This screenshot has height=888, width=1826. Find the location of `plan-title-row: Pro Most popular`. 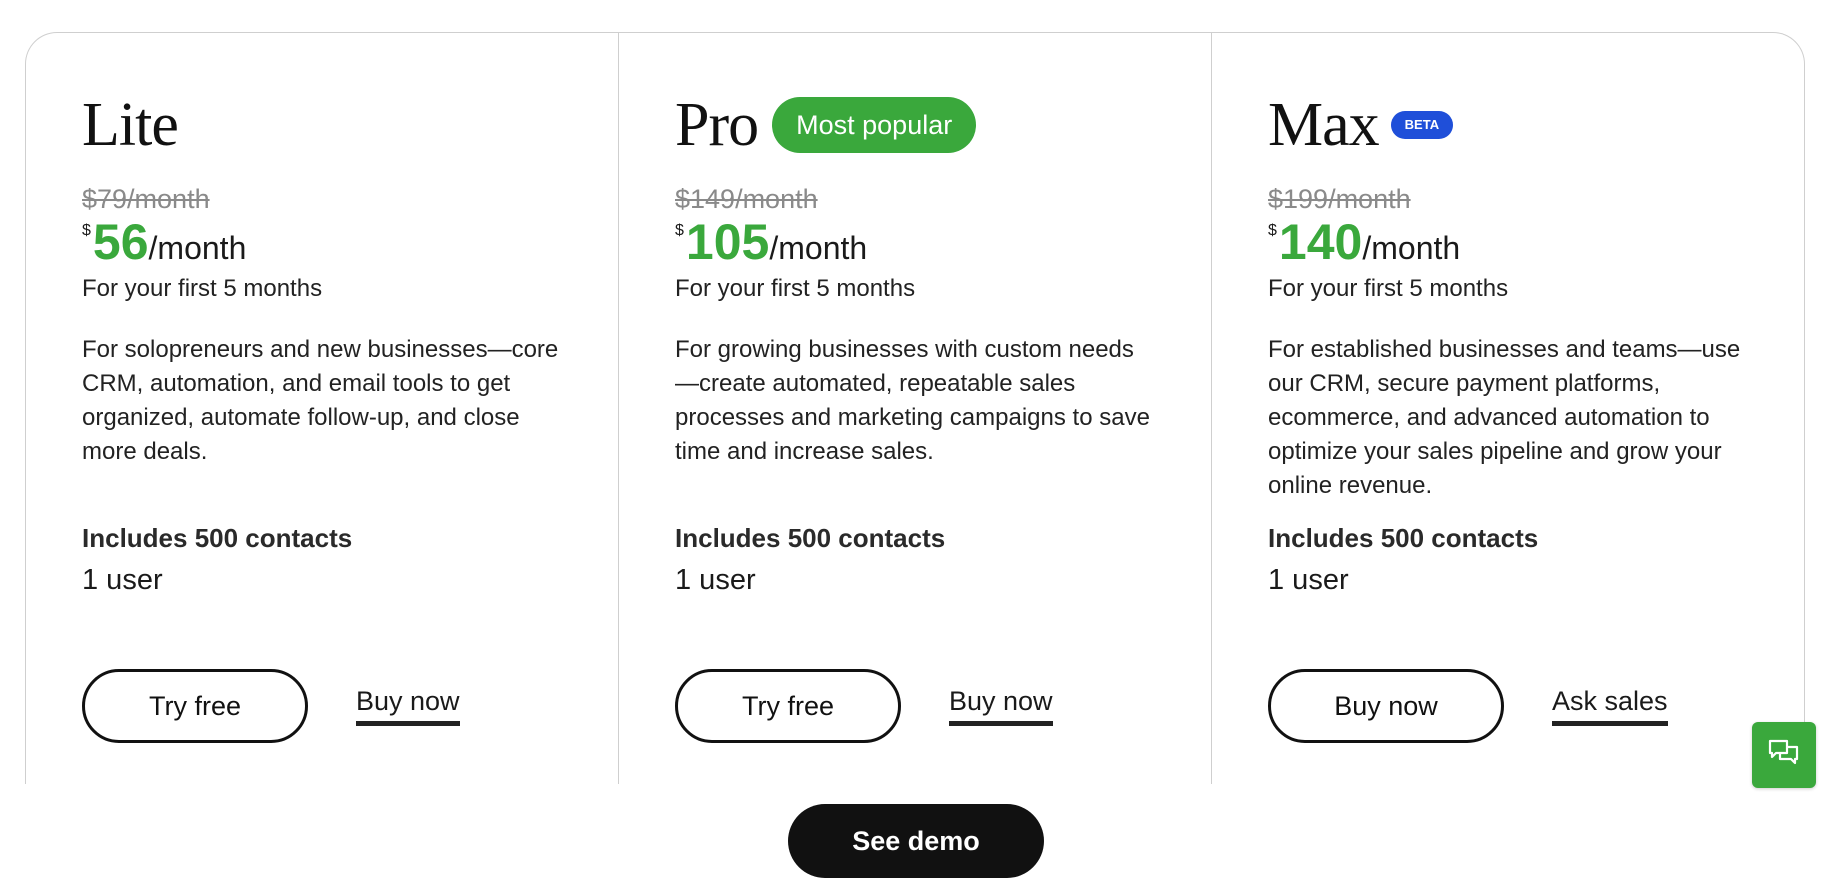

plan-title-row: Pro Most popular is located at coordinates (915, 125).